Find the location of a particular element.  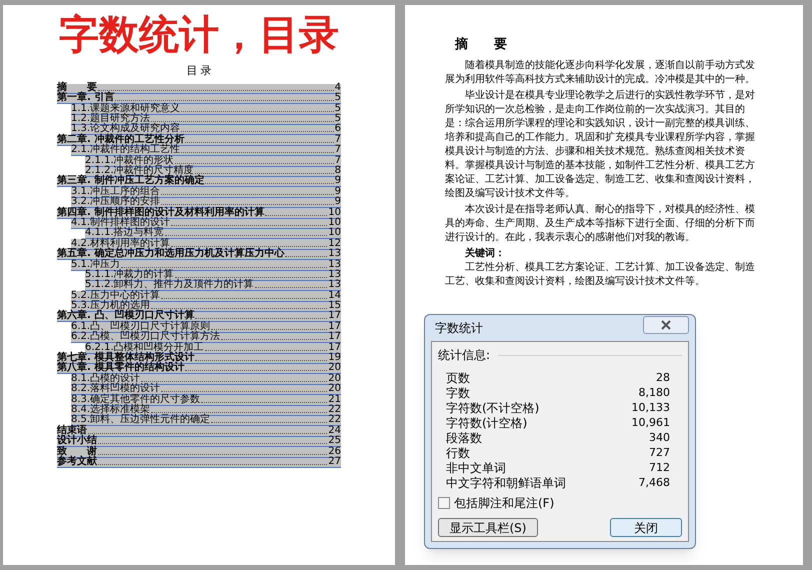

toc-entry: 结束语 is located at coordinates (72, 431).